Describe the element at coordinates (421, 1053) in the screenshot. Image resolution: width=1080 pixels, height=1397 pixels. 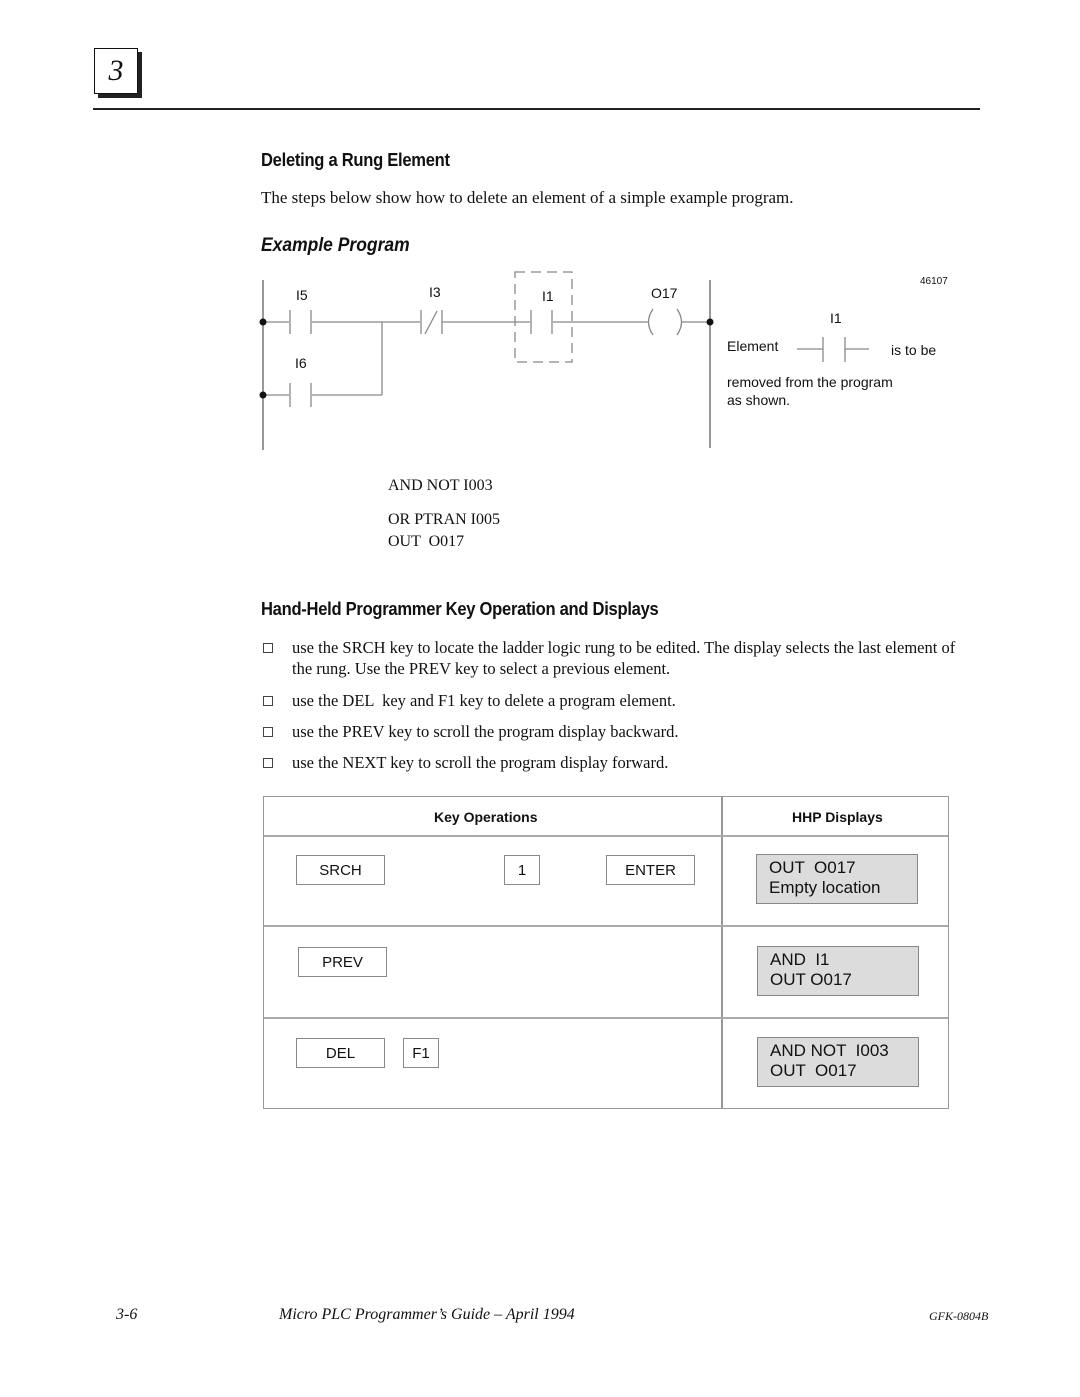
I see `key-f1: F1` at that location.